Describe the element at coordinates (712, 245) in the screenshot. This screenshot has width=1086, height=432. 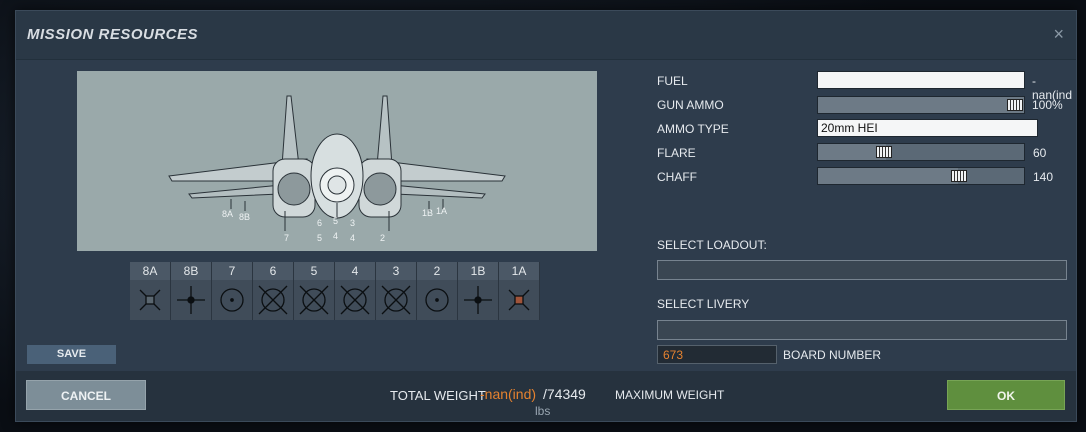
I see `select-loadout-label: SELECT LOADOUT:` at that location.